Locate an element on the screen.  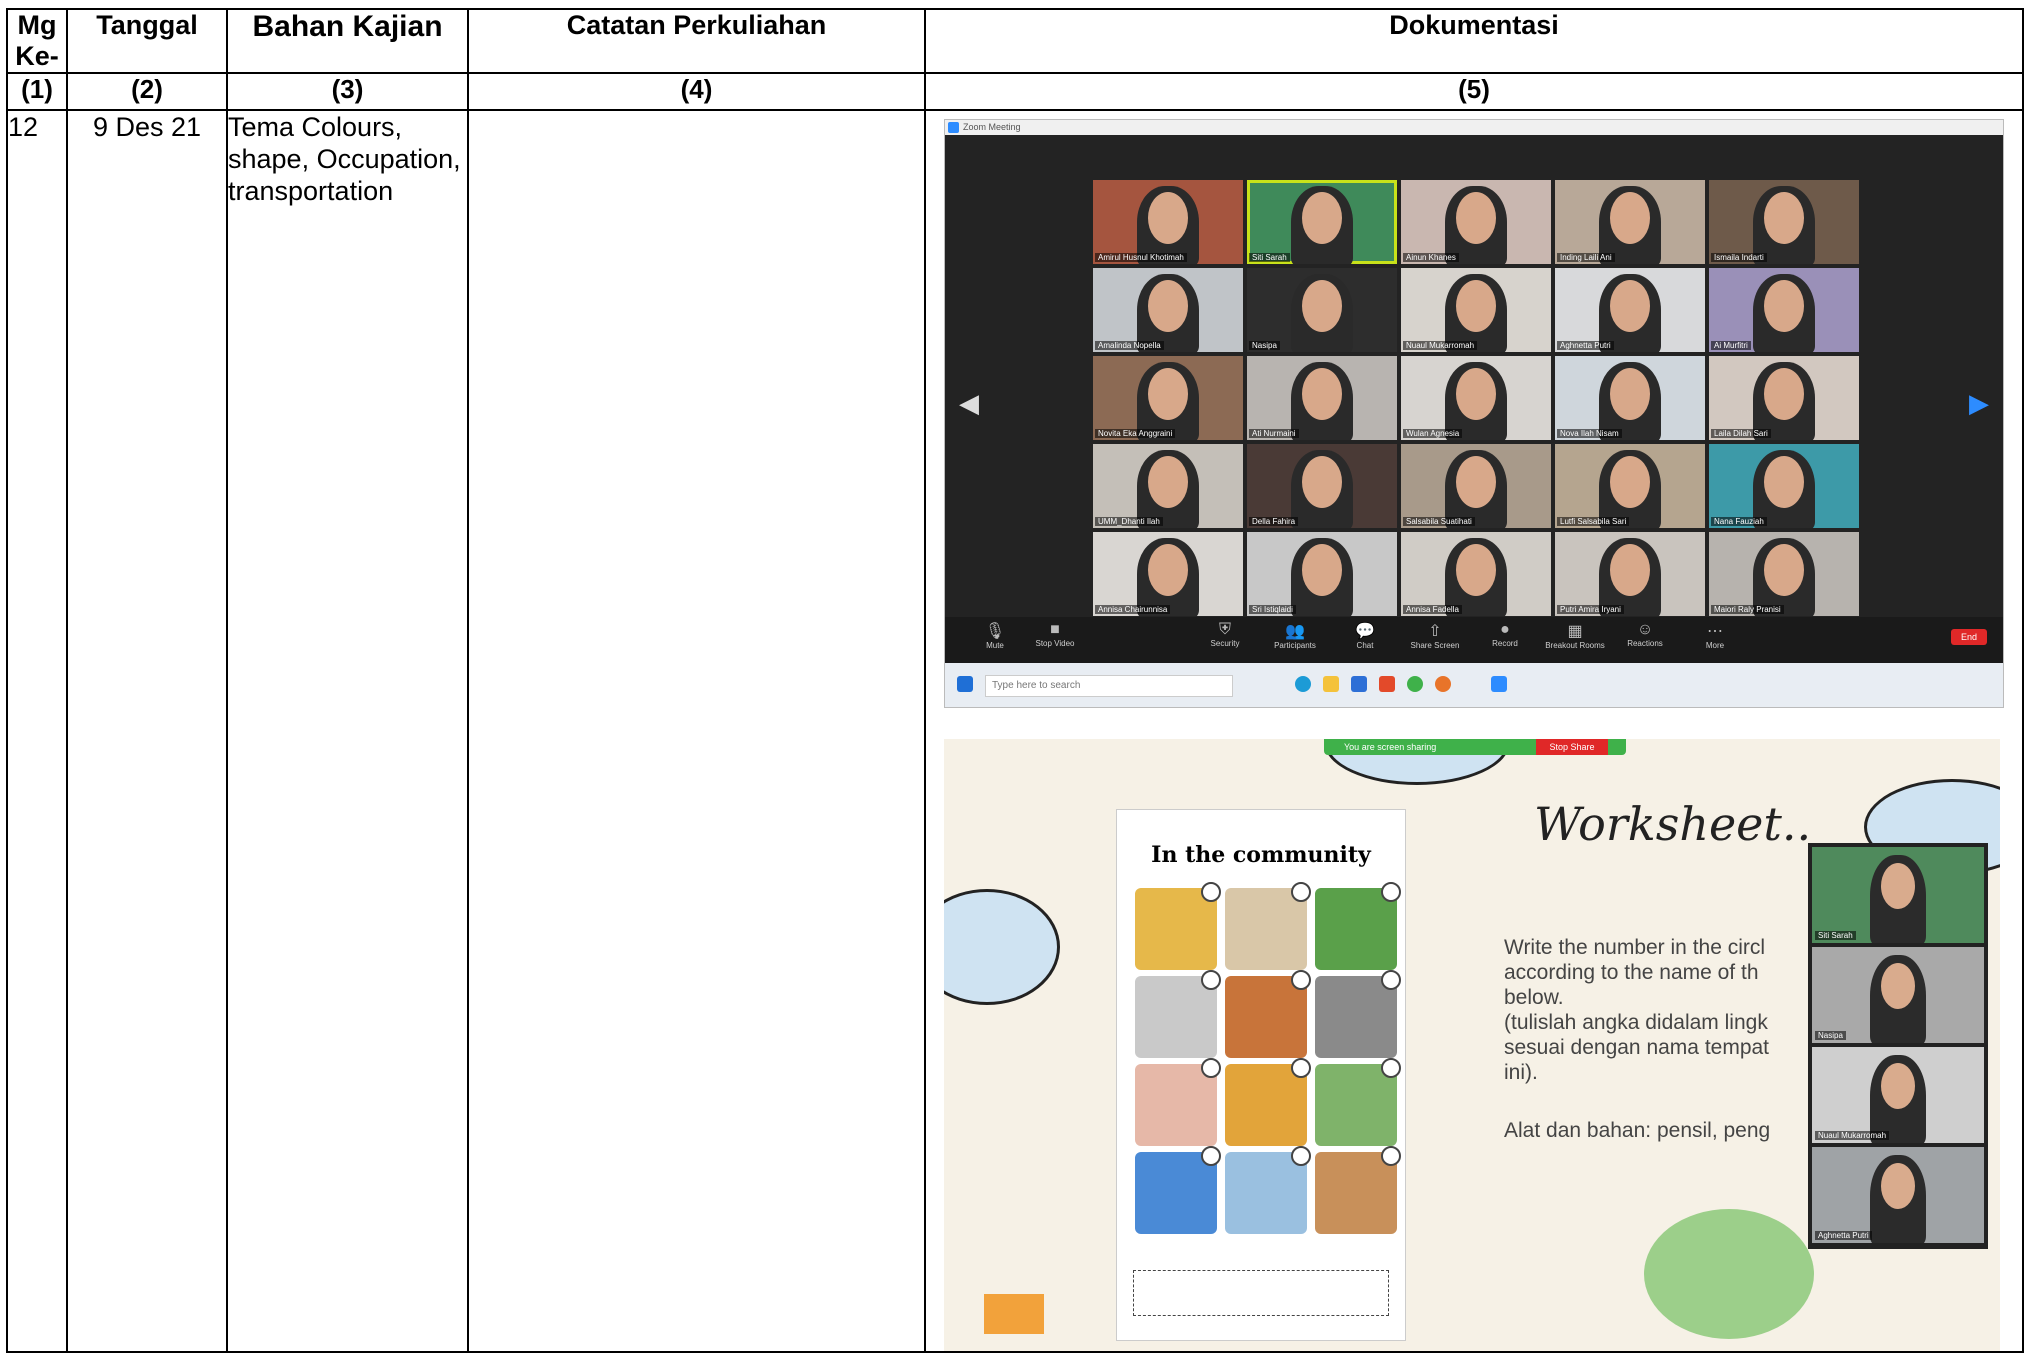
participant-tile: Della Fahira is located at coordinates (1322, 486).